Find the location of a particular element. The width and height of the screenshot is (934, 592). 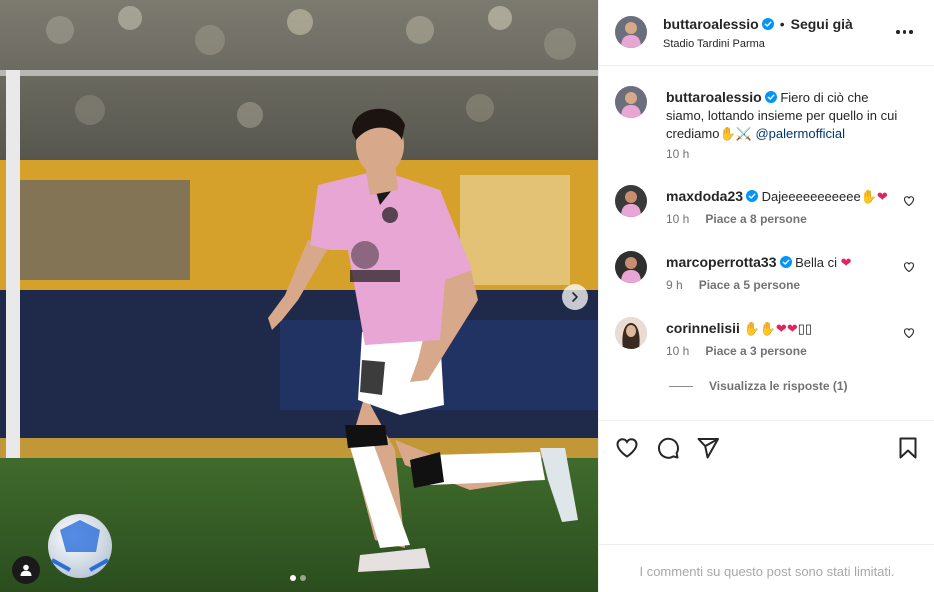

caption-mention: @palermofficial is located at coordinates (800, 133).